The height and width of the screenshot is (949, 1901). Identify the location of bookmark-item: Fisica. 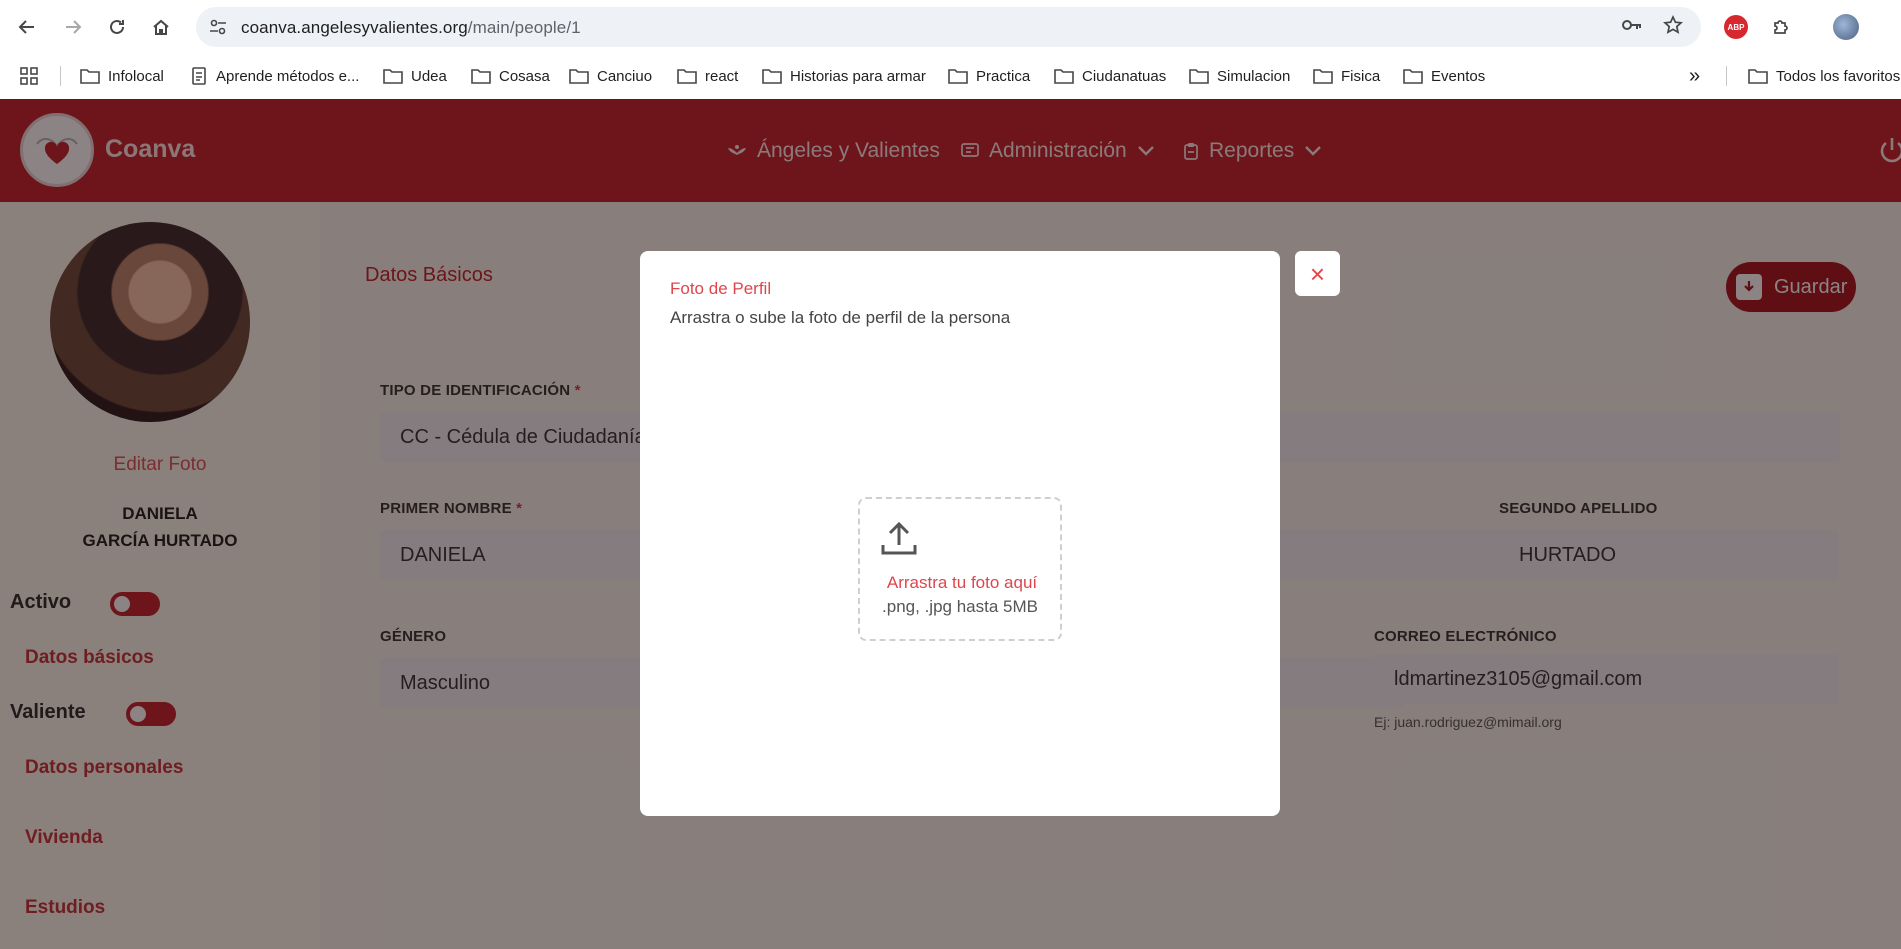
(1346, 76).